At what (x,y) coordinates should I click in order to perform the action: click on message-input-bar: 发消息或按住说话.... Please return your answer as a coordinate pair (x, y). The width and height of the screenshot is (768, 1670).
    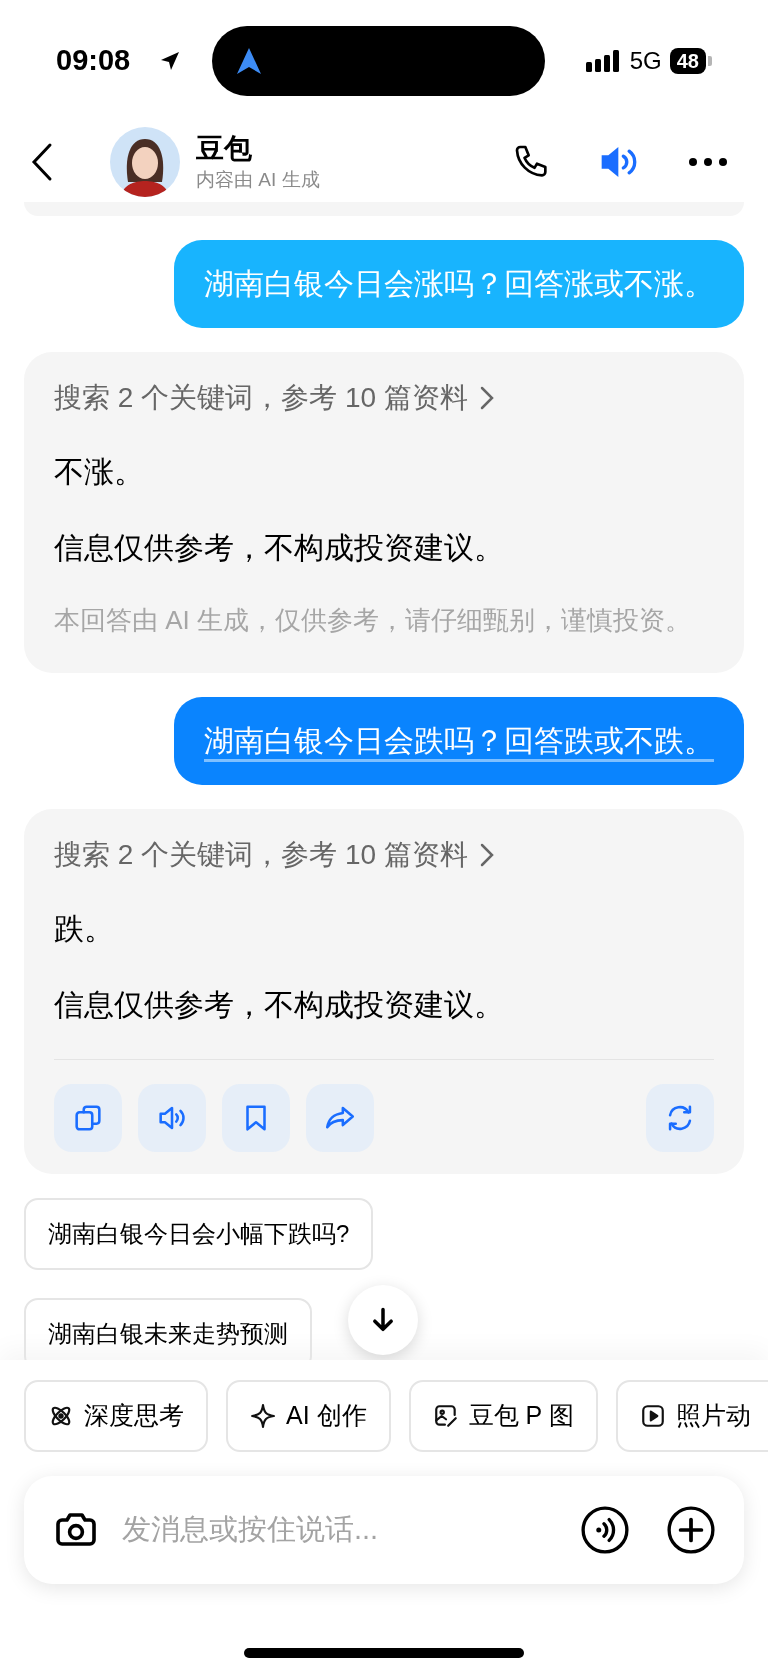
    Looking at the image, I should click on (384, 1530).